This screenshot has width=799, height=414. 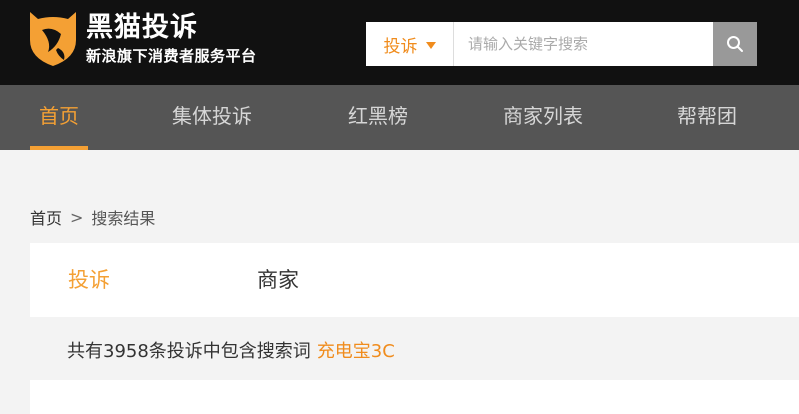 What do you see at coordinates (278, 280) in the screenshot?
I see `tab-merchants: 商家` at bounding box center [278, 280].